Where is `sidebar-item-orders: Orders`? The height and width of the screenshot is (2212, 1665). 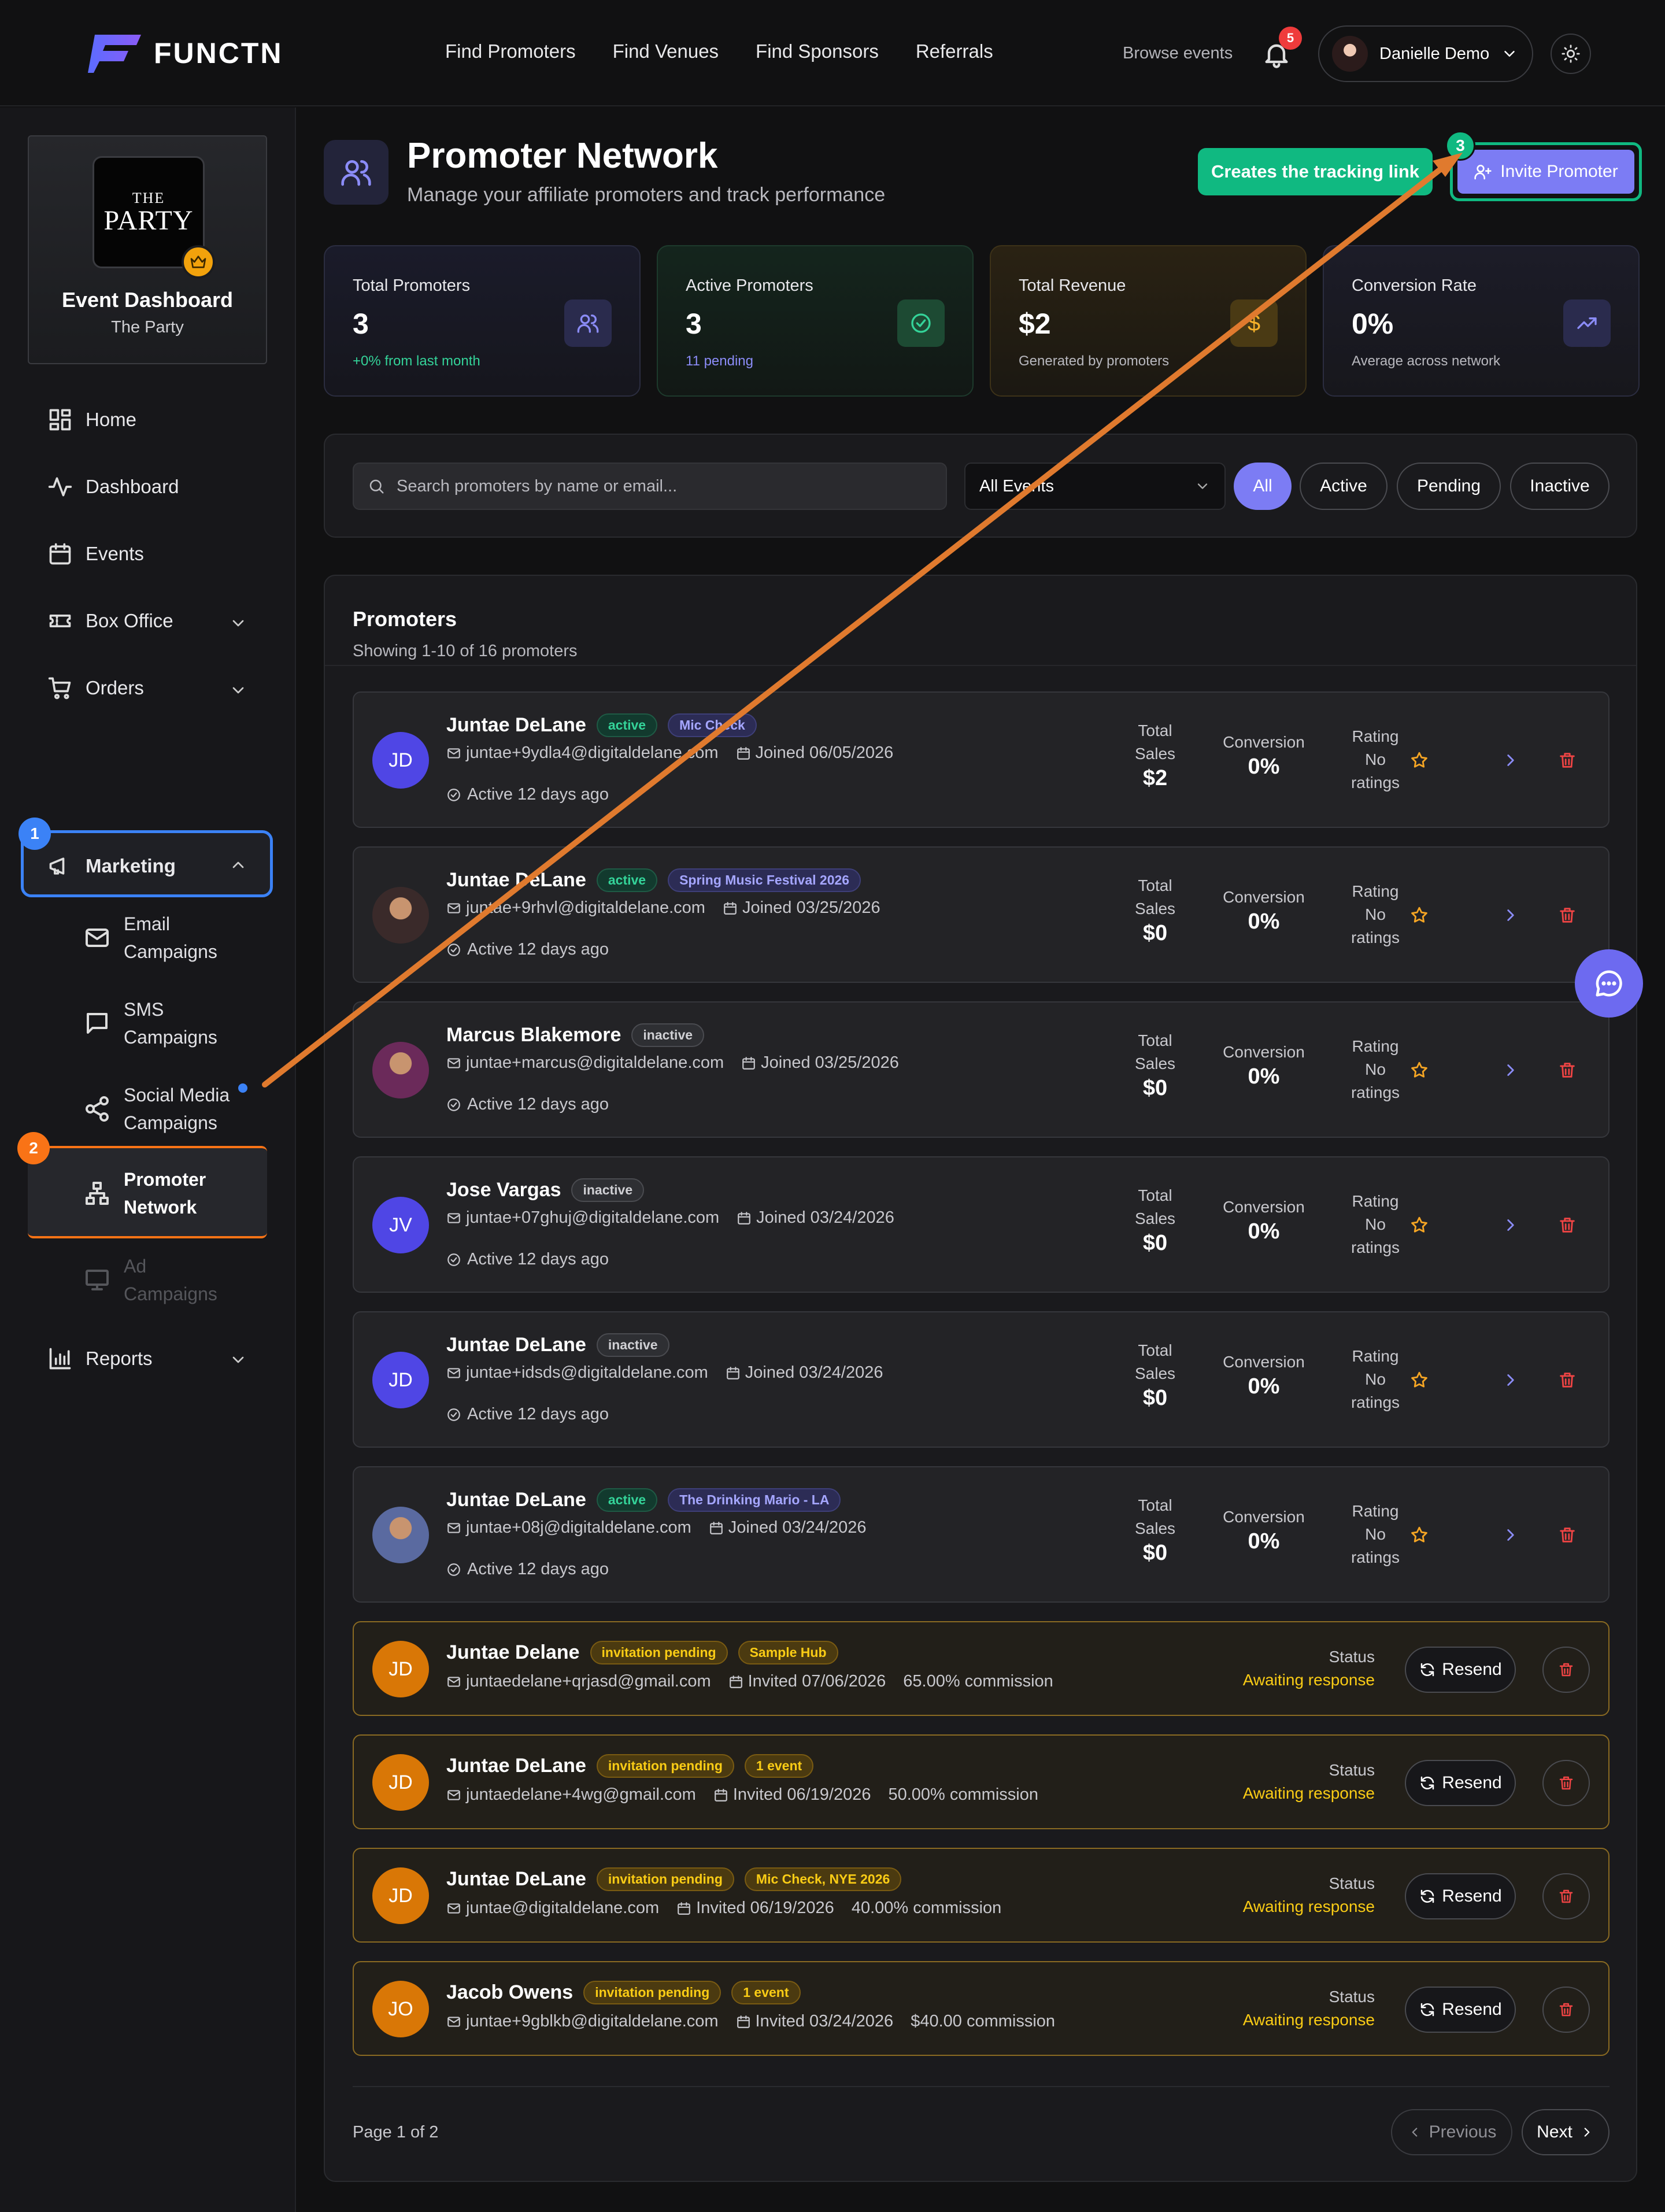
sidebar-item-orders: Orders is located at coordinates (95, 688).